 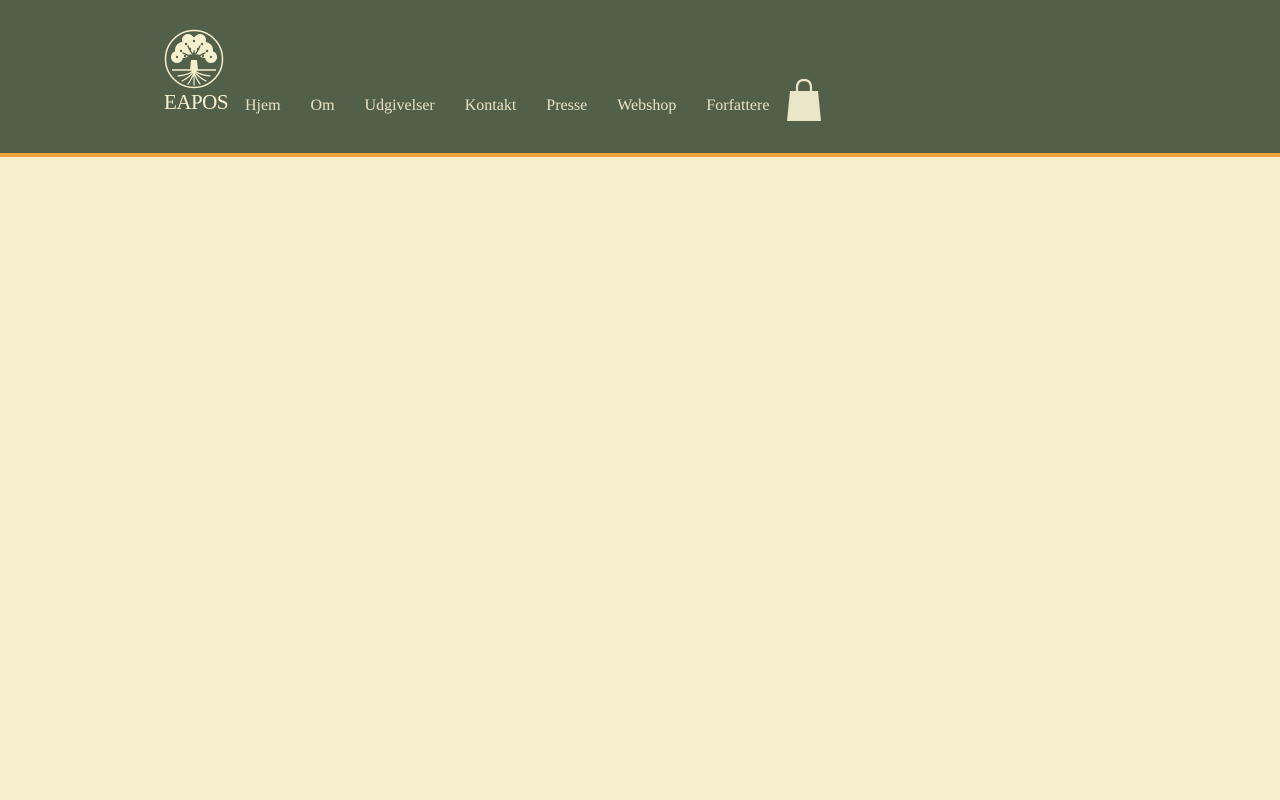 I want to click on nav-item-kontakt: Kontakt, so click(x=491, y=106).